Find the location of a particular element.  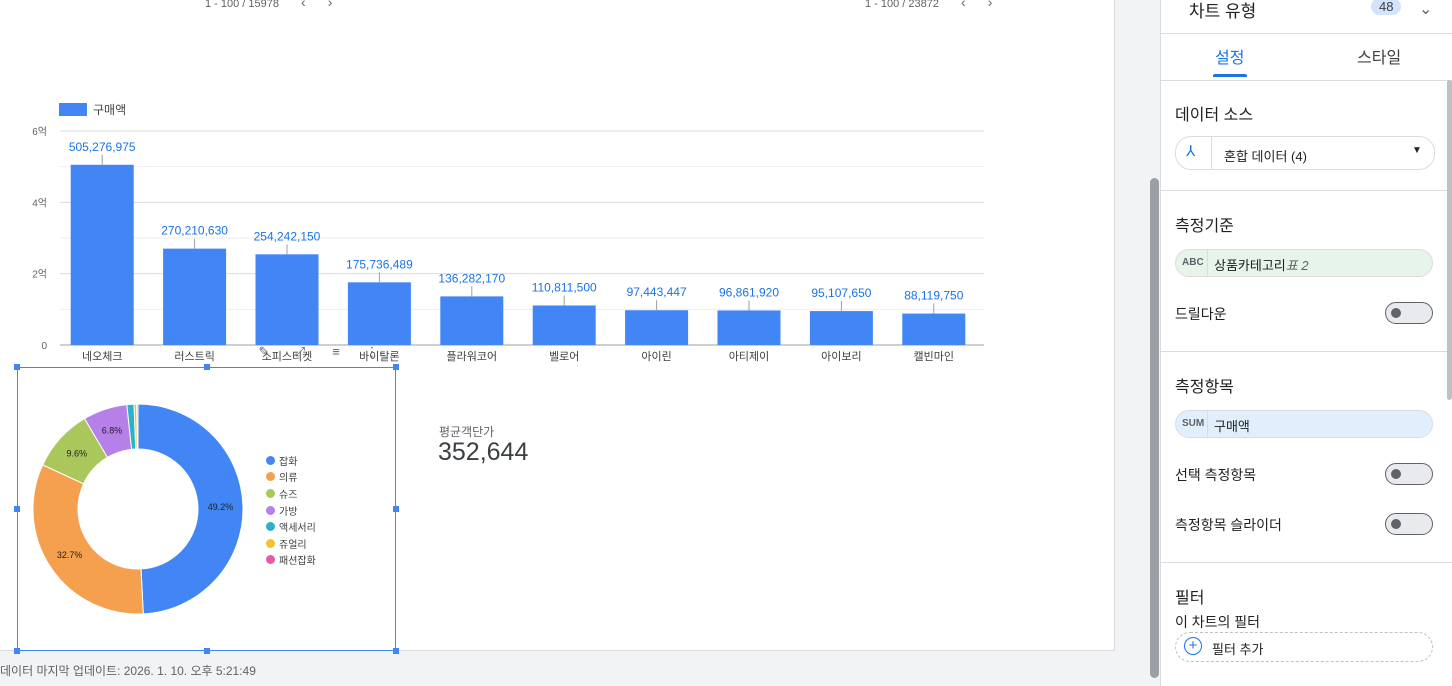

pie-value-label: 9.6% is located at coordinates (77, 454).